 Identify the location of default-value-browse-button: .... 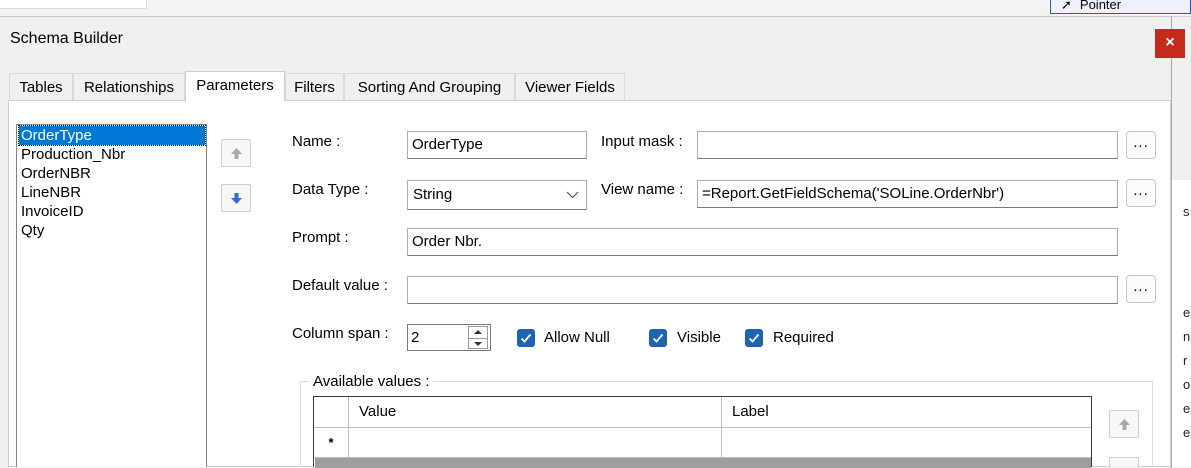
(1141, 289).